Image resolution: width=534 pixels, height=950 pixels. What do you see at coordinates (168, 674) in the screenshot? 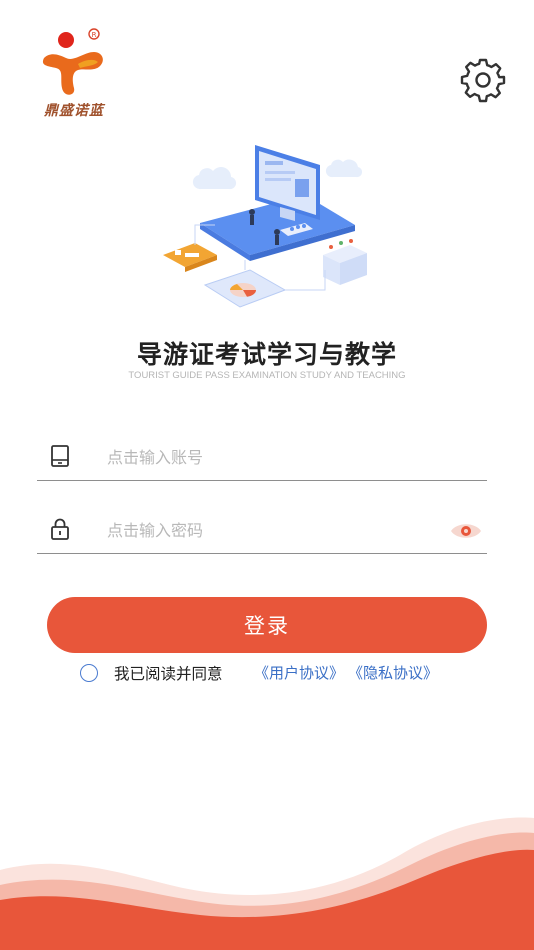
I see `agreement-text: 我已阅读并同意` at bounding box center [168, 674].